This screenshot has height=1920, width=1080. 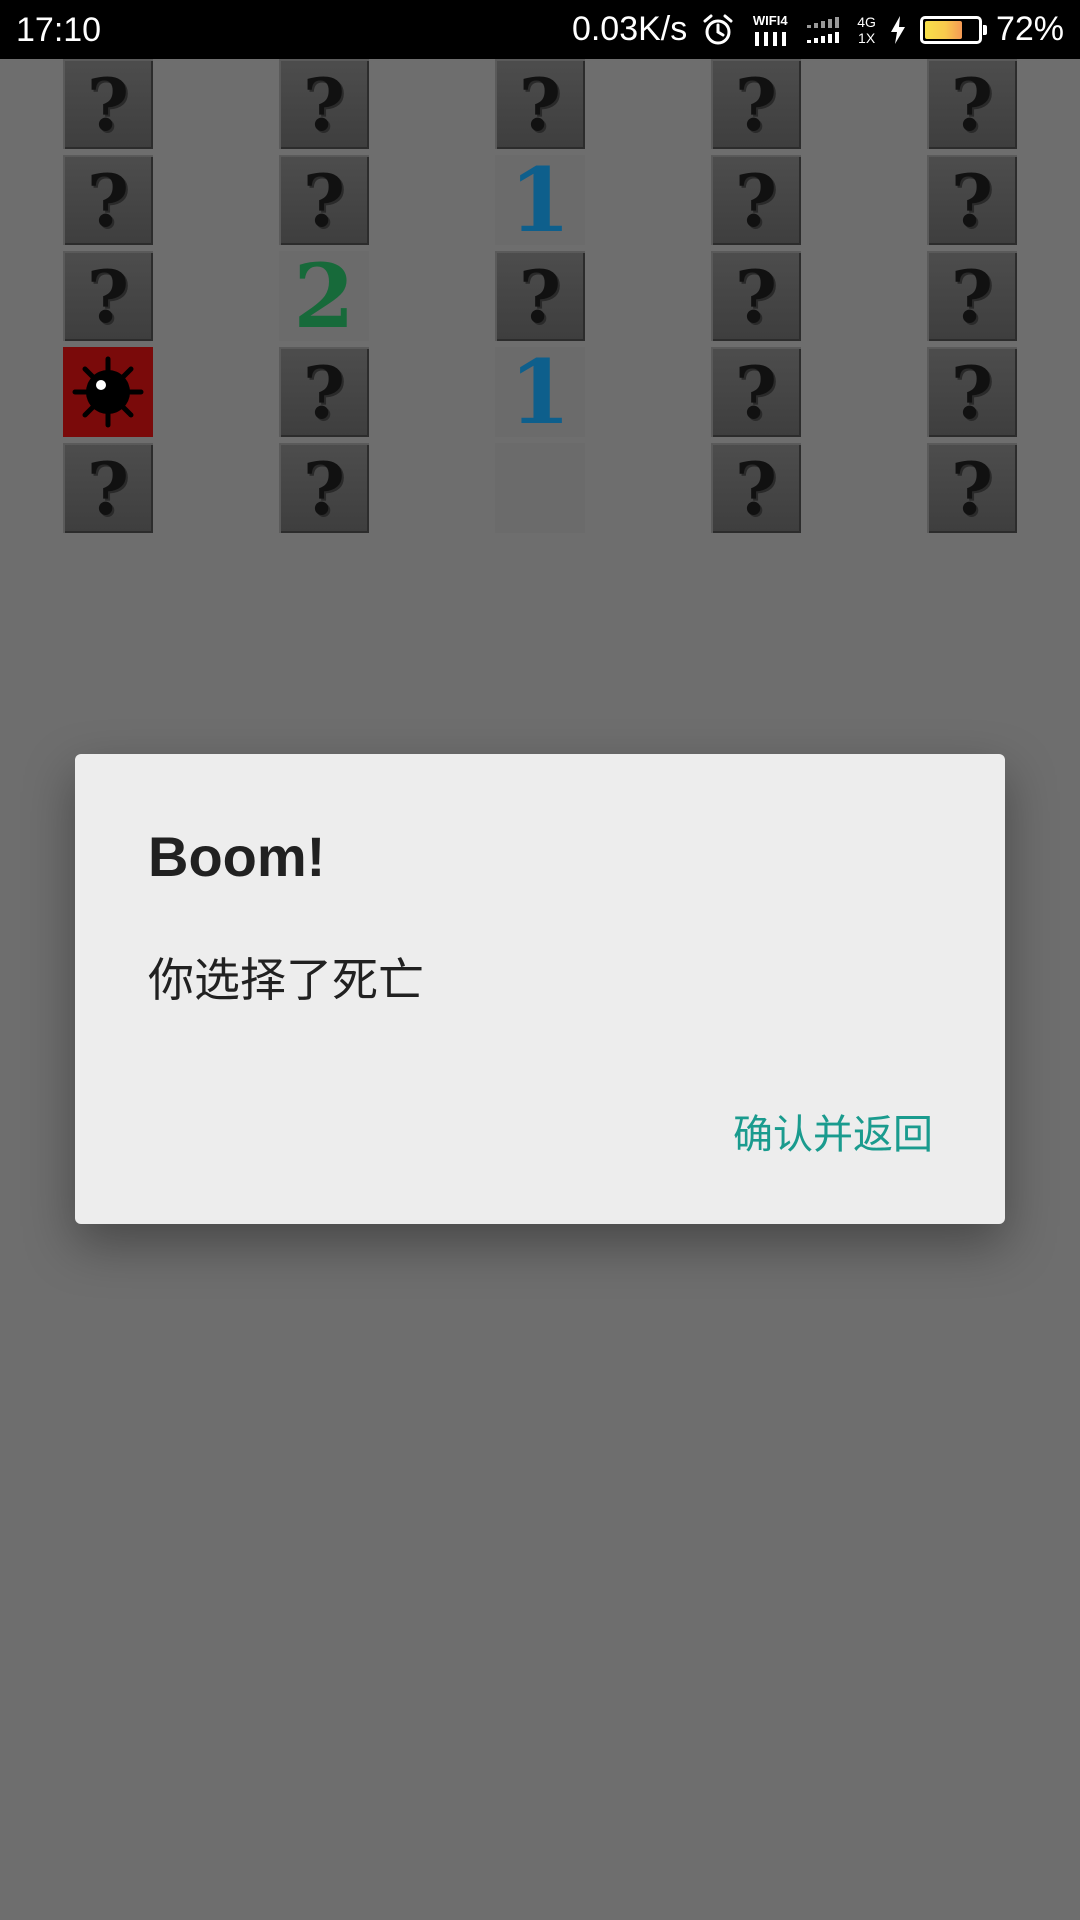 What do you see at coordinates (833, 1131) in the screenshot?
I see `confirm-return-button: 确认并返回` at bounding box center [833, 1131].